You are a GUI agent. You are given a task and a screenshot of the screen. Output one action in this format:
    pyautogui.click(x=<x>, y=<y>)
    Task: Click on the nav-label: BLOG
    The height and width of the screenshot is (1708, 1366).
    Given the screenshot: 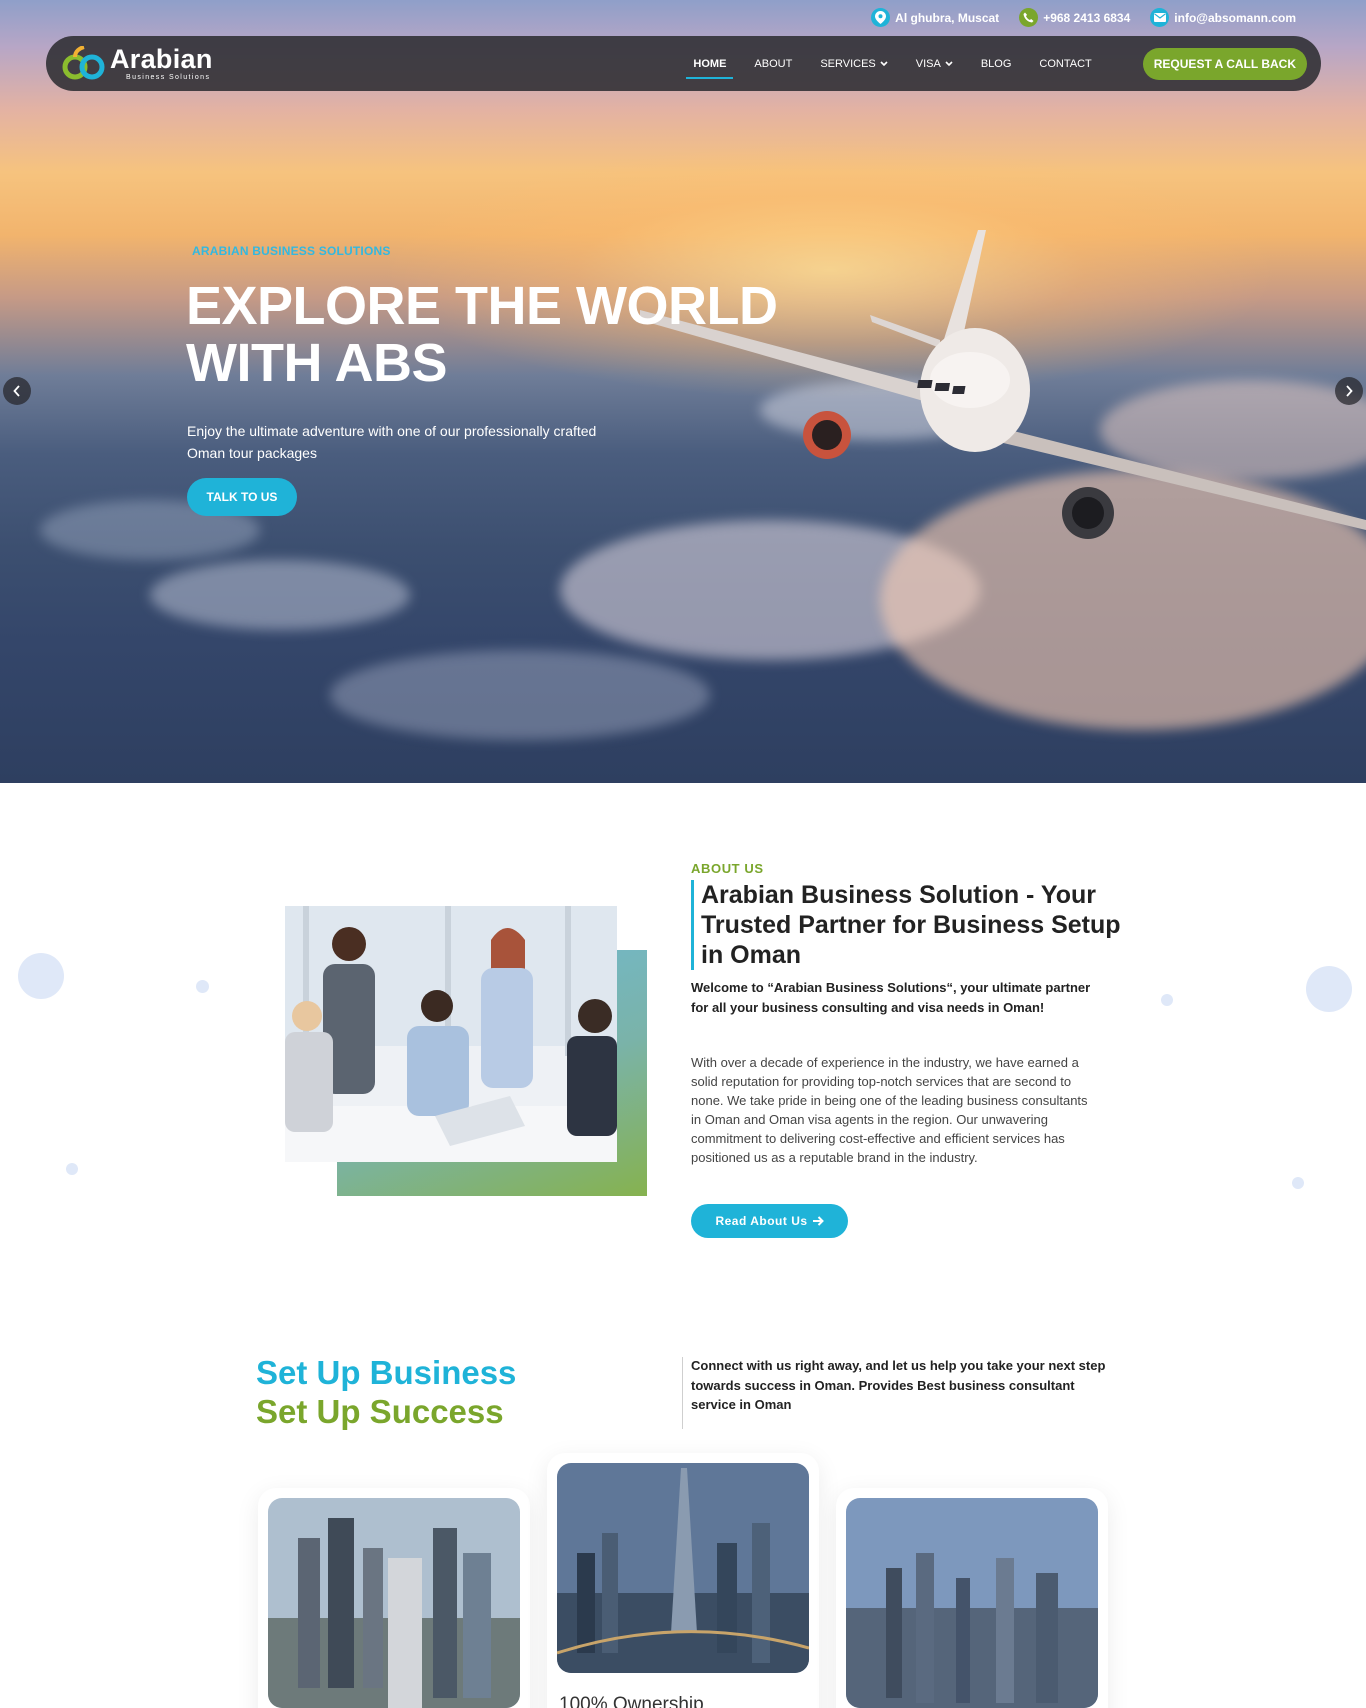 What is the action you would take?
    pyautogui.click(x=996, y=63)
    